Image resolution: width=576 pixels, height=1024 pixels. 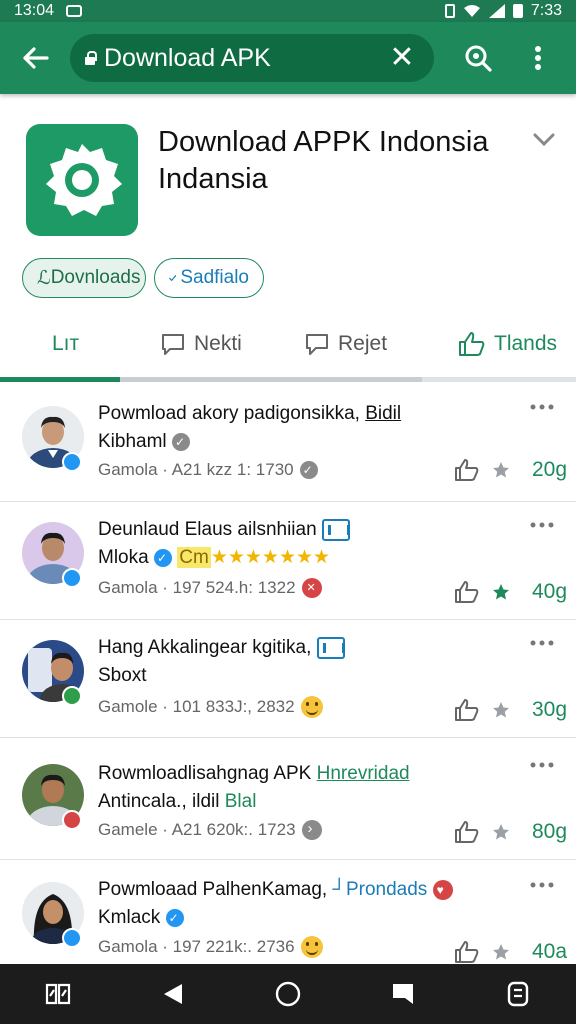 I want to click on item-count: 80g, so click(x=550, y=831).